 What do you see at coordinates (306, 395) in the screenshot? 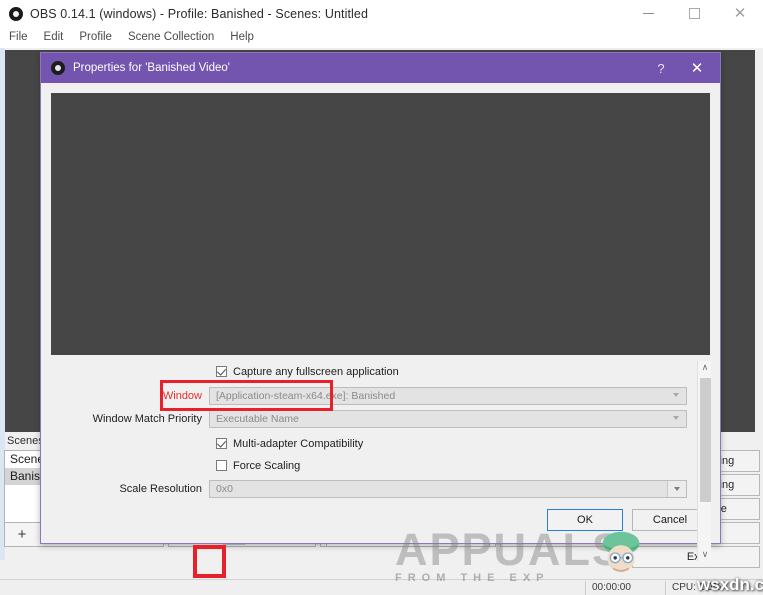
I see `window-select-value: [Application-steam-x64.exe]: Banished` at bounding box center [306, 395].